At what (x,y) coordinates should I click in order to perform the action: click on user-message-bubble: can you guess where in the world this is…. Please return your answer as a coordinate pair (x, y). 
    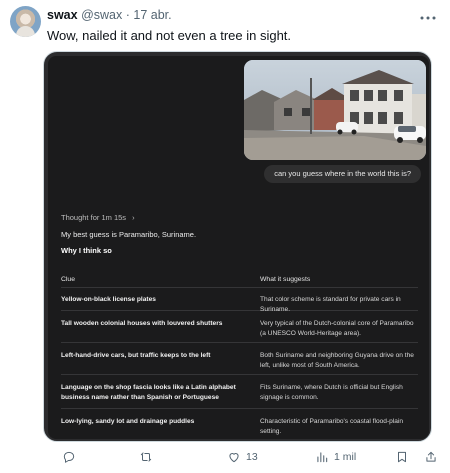
    Looking at the image, I should click on (342, 174).